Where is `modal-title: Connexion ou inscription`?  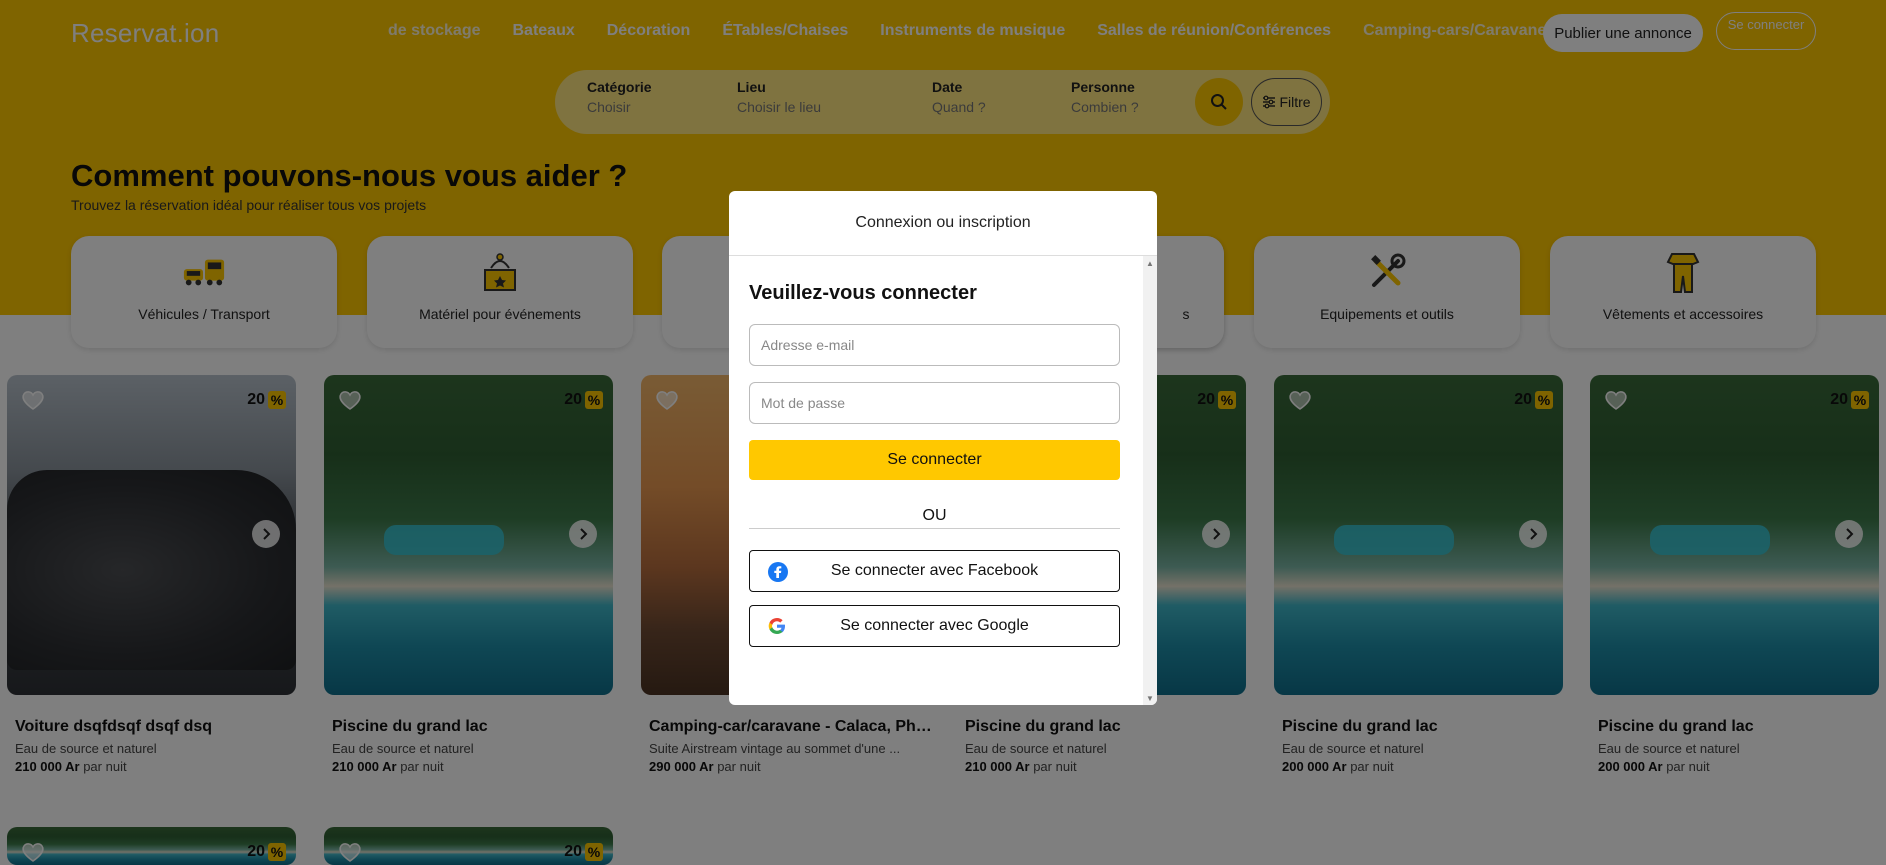
modal-title: Connexion ou inscription is located at coordinates (943, 223).